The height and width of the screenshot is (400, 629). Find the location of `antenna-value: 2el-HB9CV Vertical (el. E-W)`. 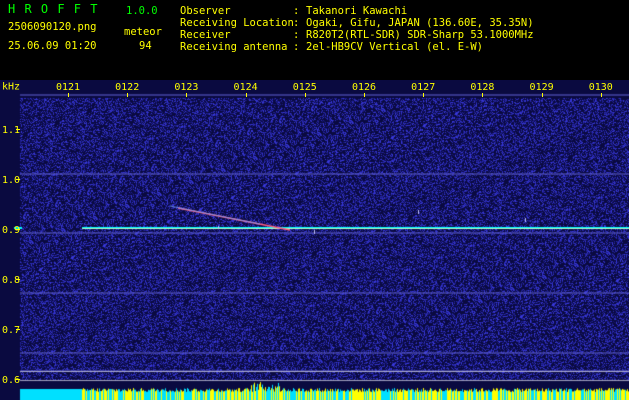

antenna-value: 2el-HB9CV Vertical (el. E-W) is located at coordinates (395, 47).